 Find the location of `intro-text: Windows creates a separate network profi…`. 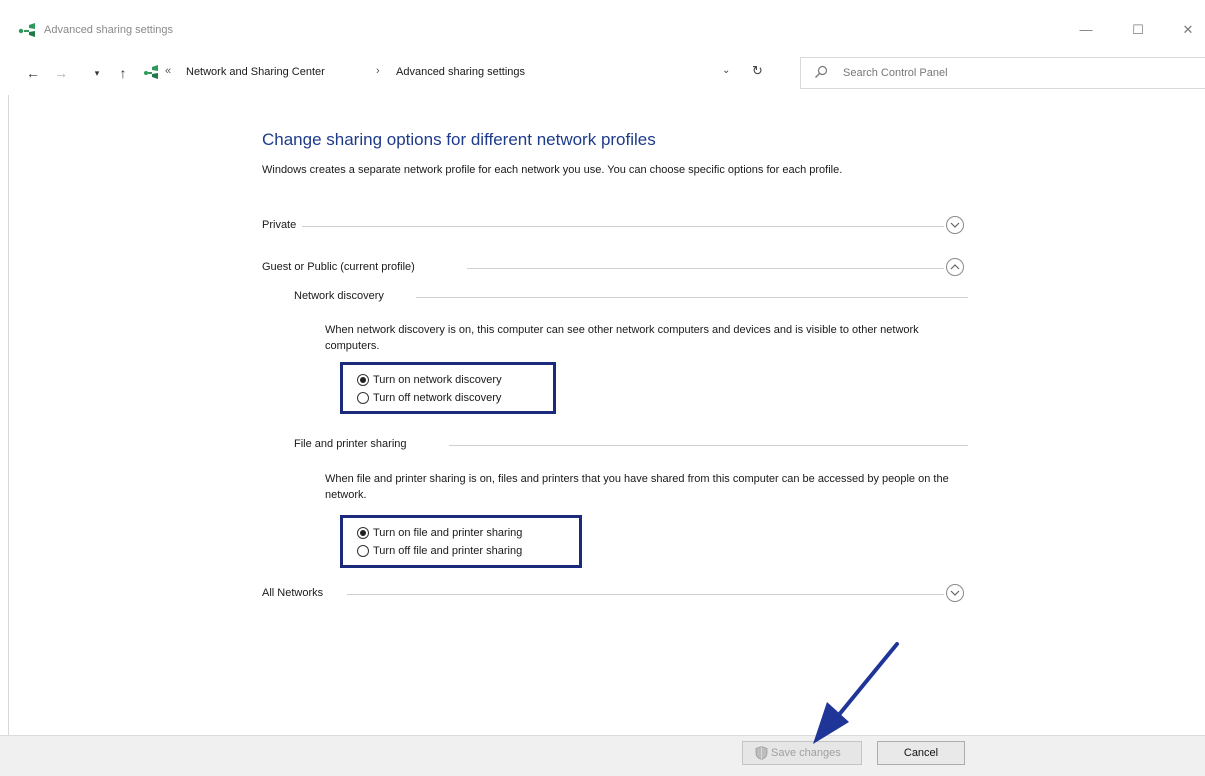

intro-text: Windows creates a separate network profi… is located at coordinates (552, 170).